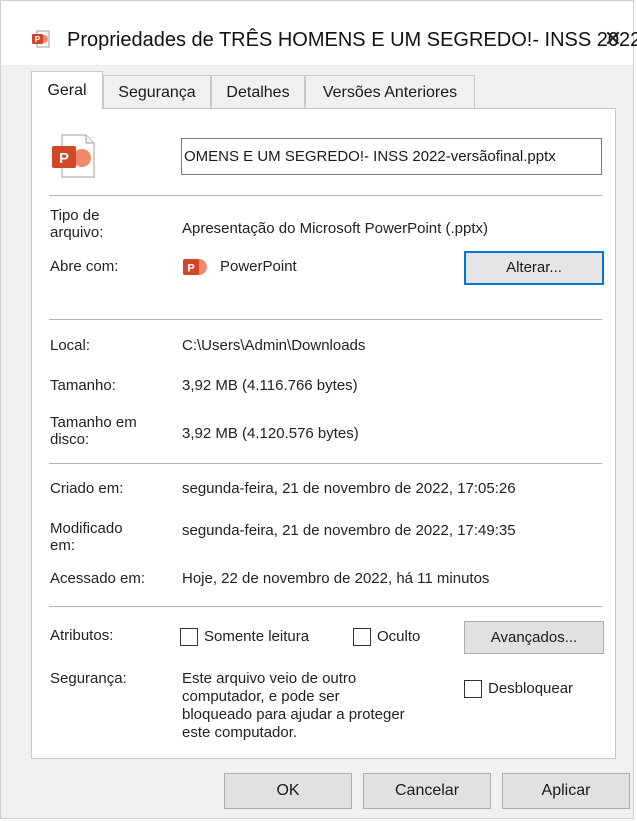  Describe the element at coordinates (566, 791) in the screenshot. I see `apply-button: Aplicar` at that location.